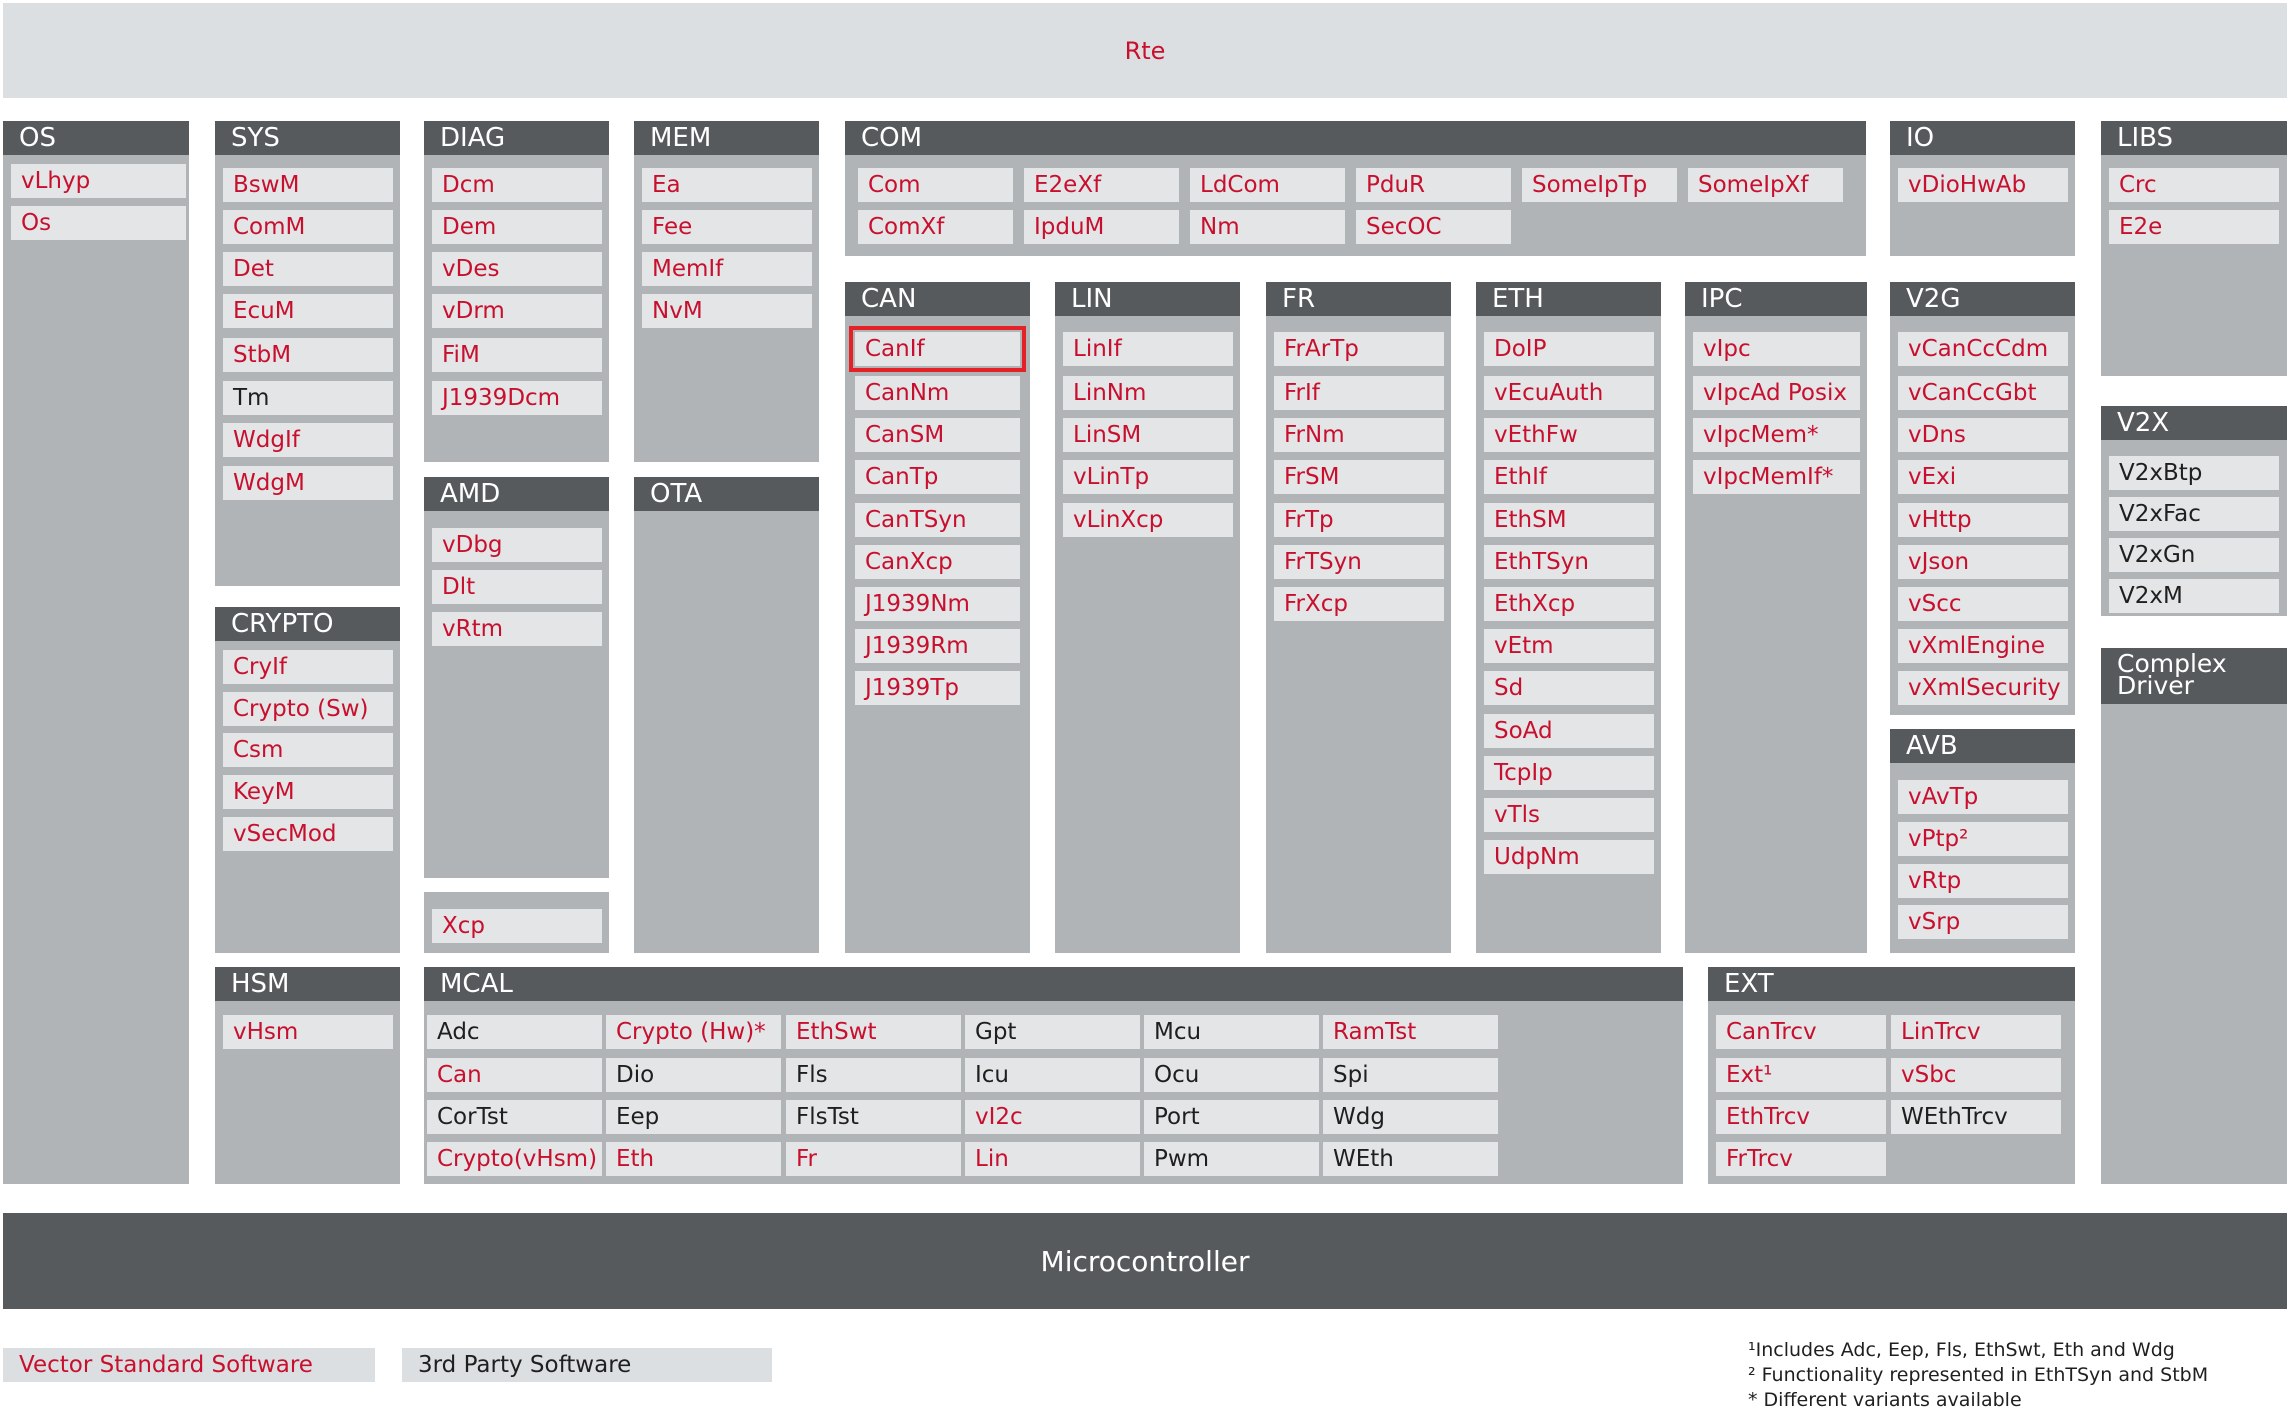 The height and width of the screenshot is (1413, 2290). What do you see at coordinates (1053, 984) in the screenshot?
I see `group-mcal-header: MCAL` at bounding box center [1053, 984].